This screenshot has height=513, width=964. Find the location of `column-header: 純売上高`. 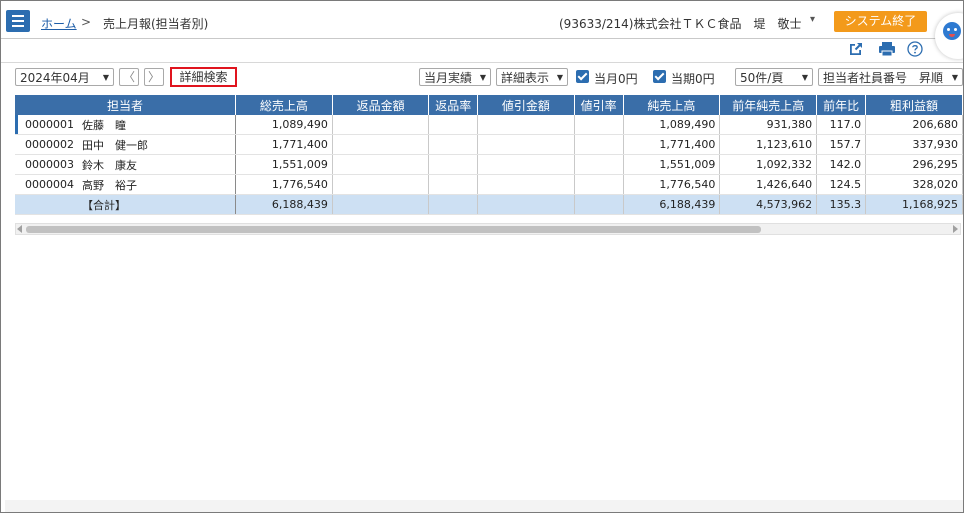

column-header: 純売上高 is located at coordinates (672, 105).